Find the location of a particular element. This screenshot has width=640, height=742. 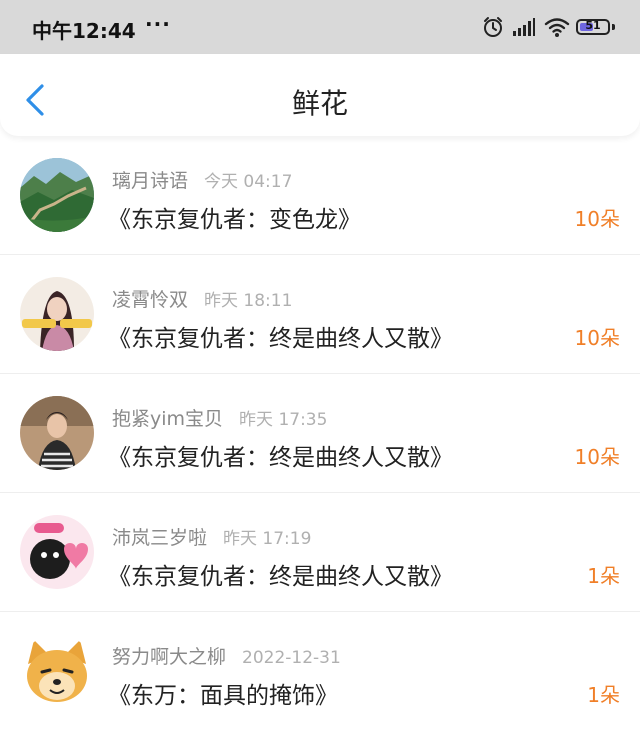

battery-icon: 51 is located at coordinates (593, 27).